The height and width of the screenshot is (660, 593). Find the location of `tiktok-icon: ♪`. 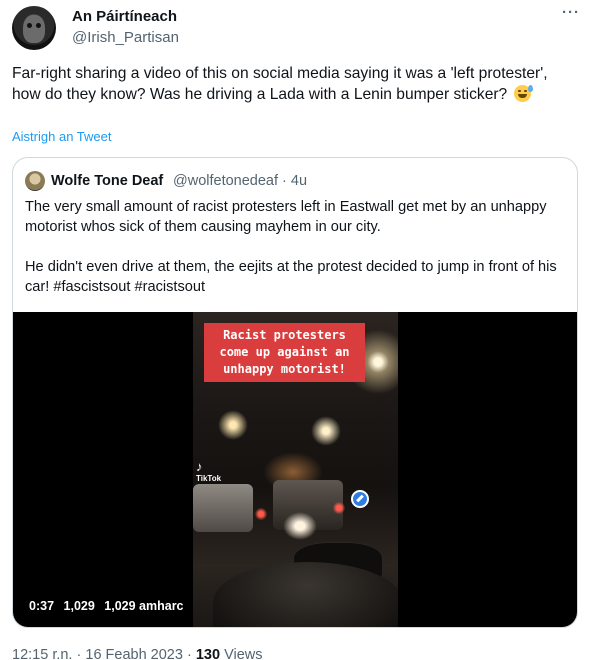

tiktok-icon: ♪ is located at coordinates (199, 466).